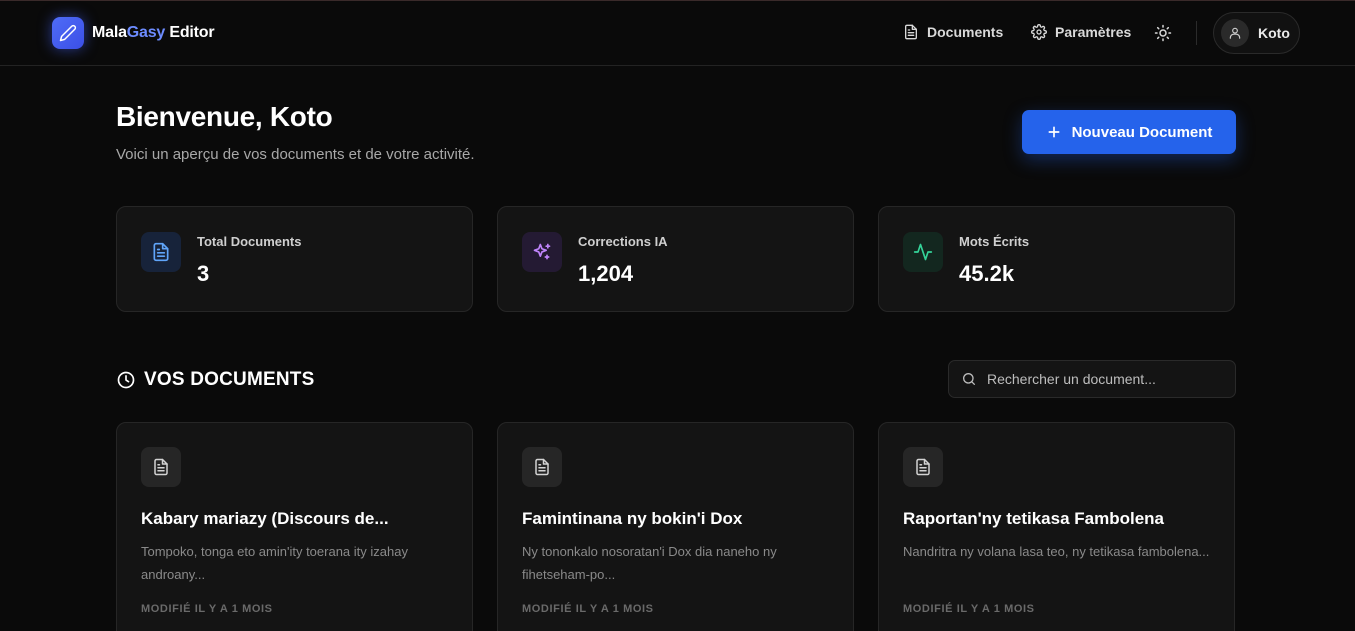 This screenshot has width=1355, height=631. I want to click on document-title: Raportan'ny tetikasa Fambolena, so click(1034, 518).